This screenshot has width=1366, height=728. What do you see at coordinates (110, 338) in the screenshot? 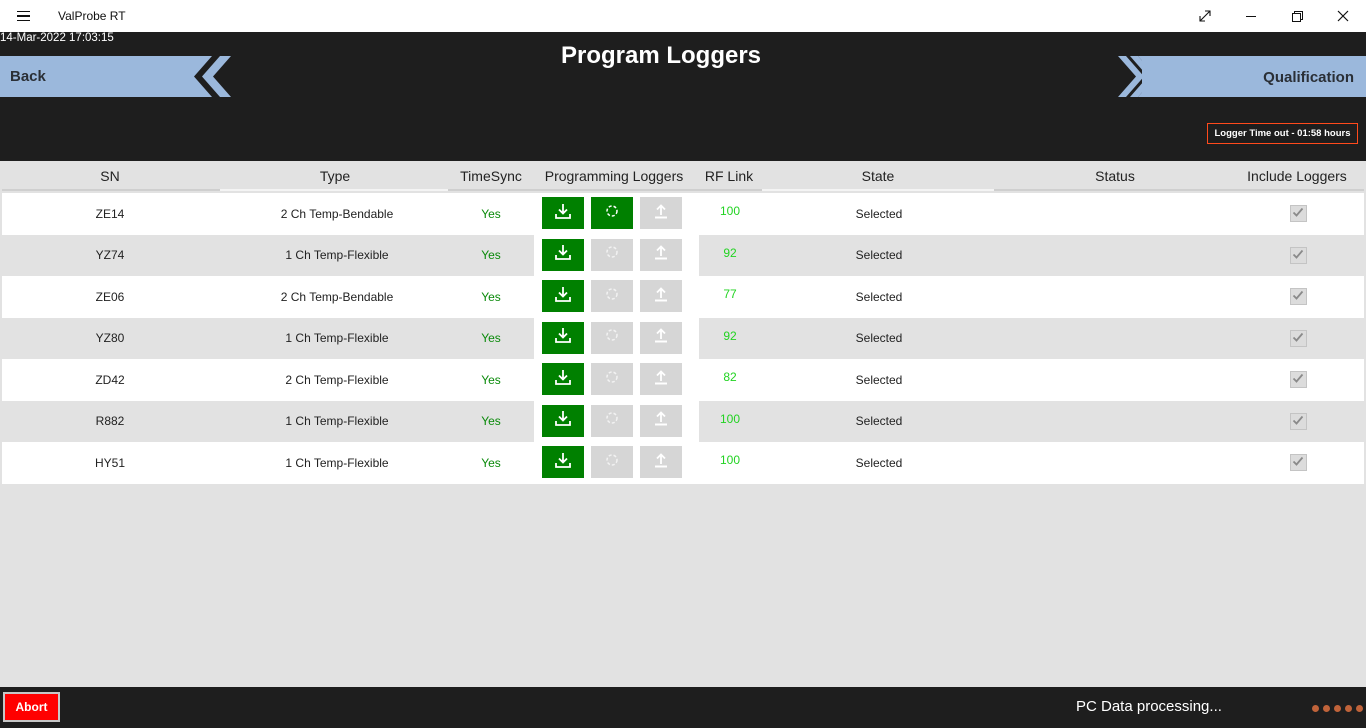
I see `cell-sn: YZ80` at bounding box center [110, 338].